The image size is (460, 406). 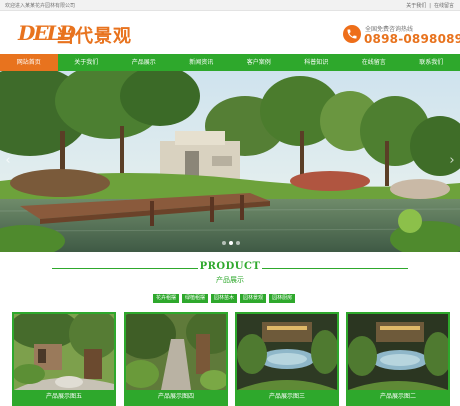 I want to click on section-title-en: PRODUCT, so click(x=230, y=266).